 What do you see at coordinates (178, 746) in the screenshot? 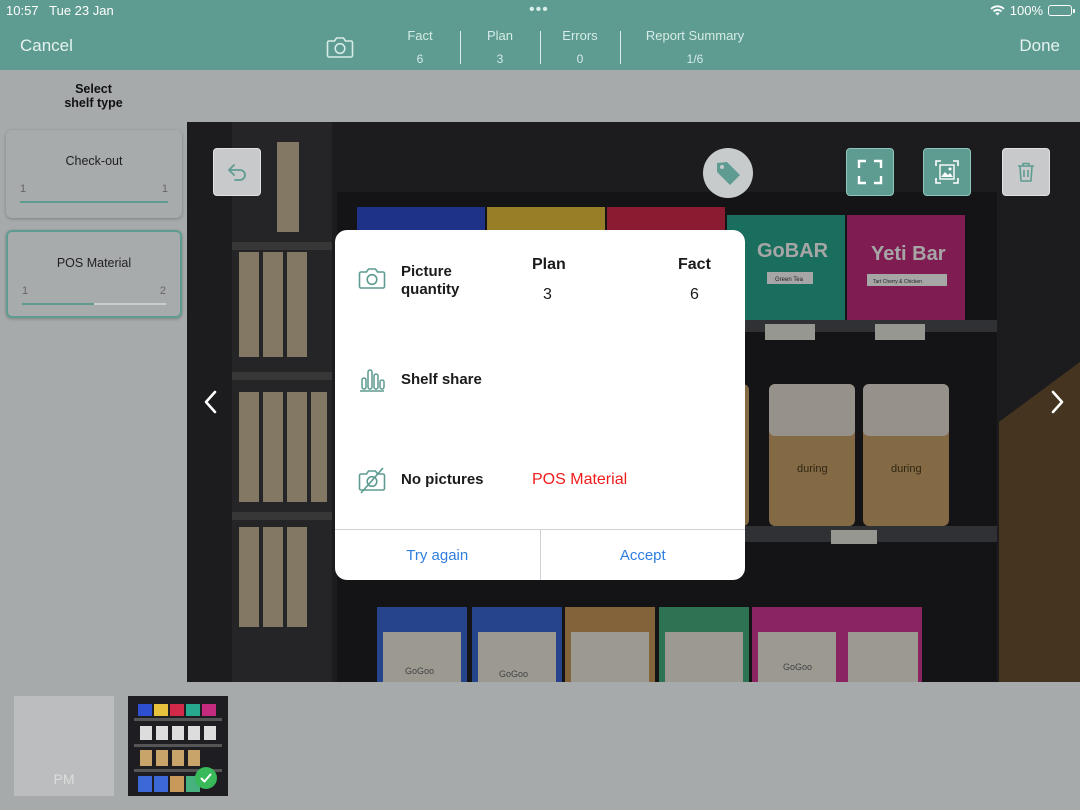
I see `photo-thumbnail` at bounding box center [178, 746].